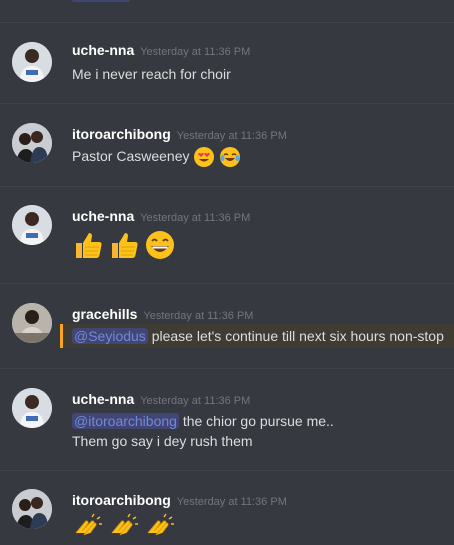  Describe the element at coordinates (230, 157) in the screenshot. I see `joy-emoji` at that location.